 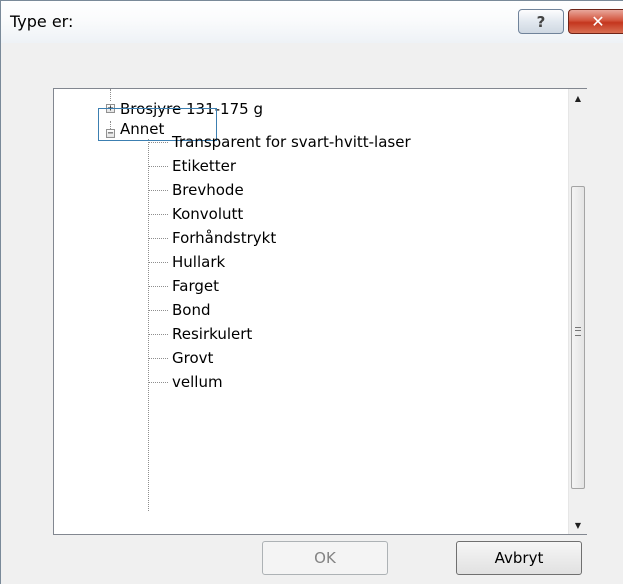 What do you see at coordinates (183, 286) in the screenshot?
I see `tree-item-farget: Farget` at bounding box center [183, 286].